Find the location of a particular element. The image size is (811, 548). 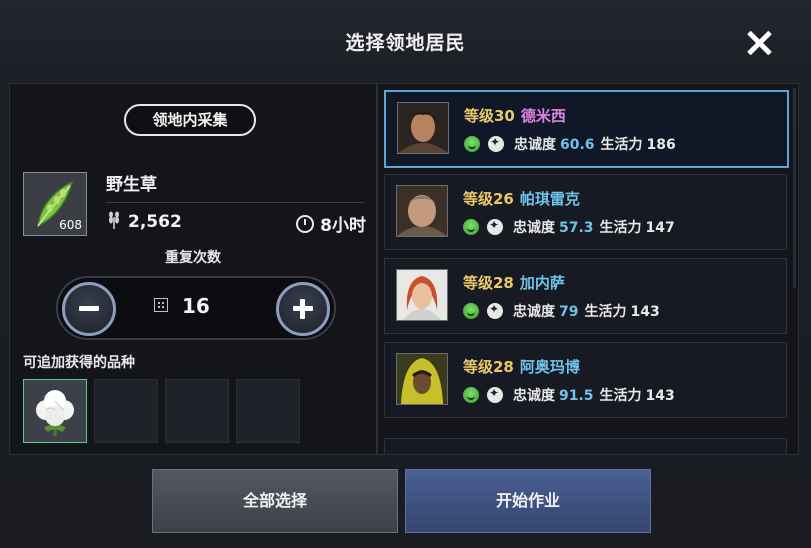

resident-name: 加内萨 is located at coordinates (542, 283).